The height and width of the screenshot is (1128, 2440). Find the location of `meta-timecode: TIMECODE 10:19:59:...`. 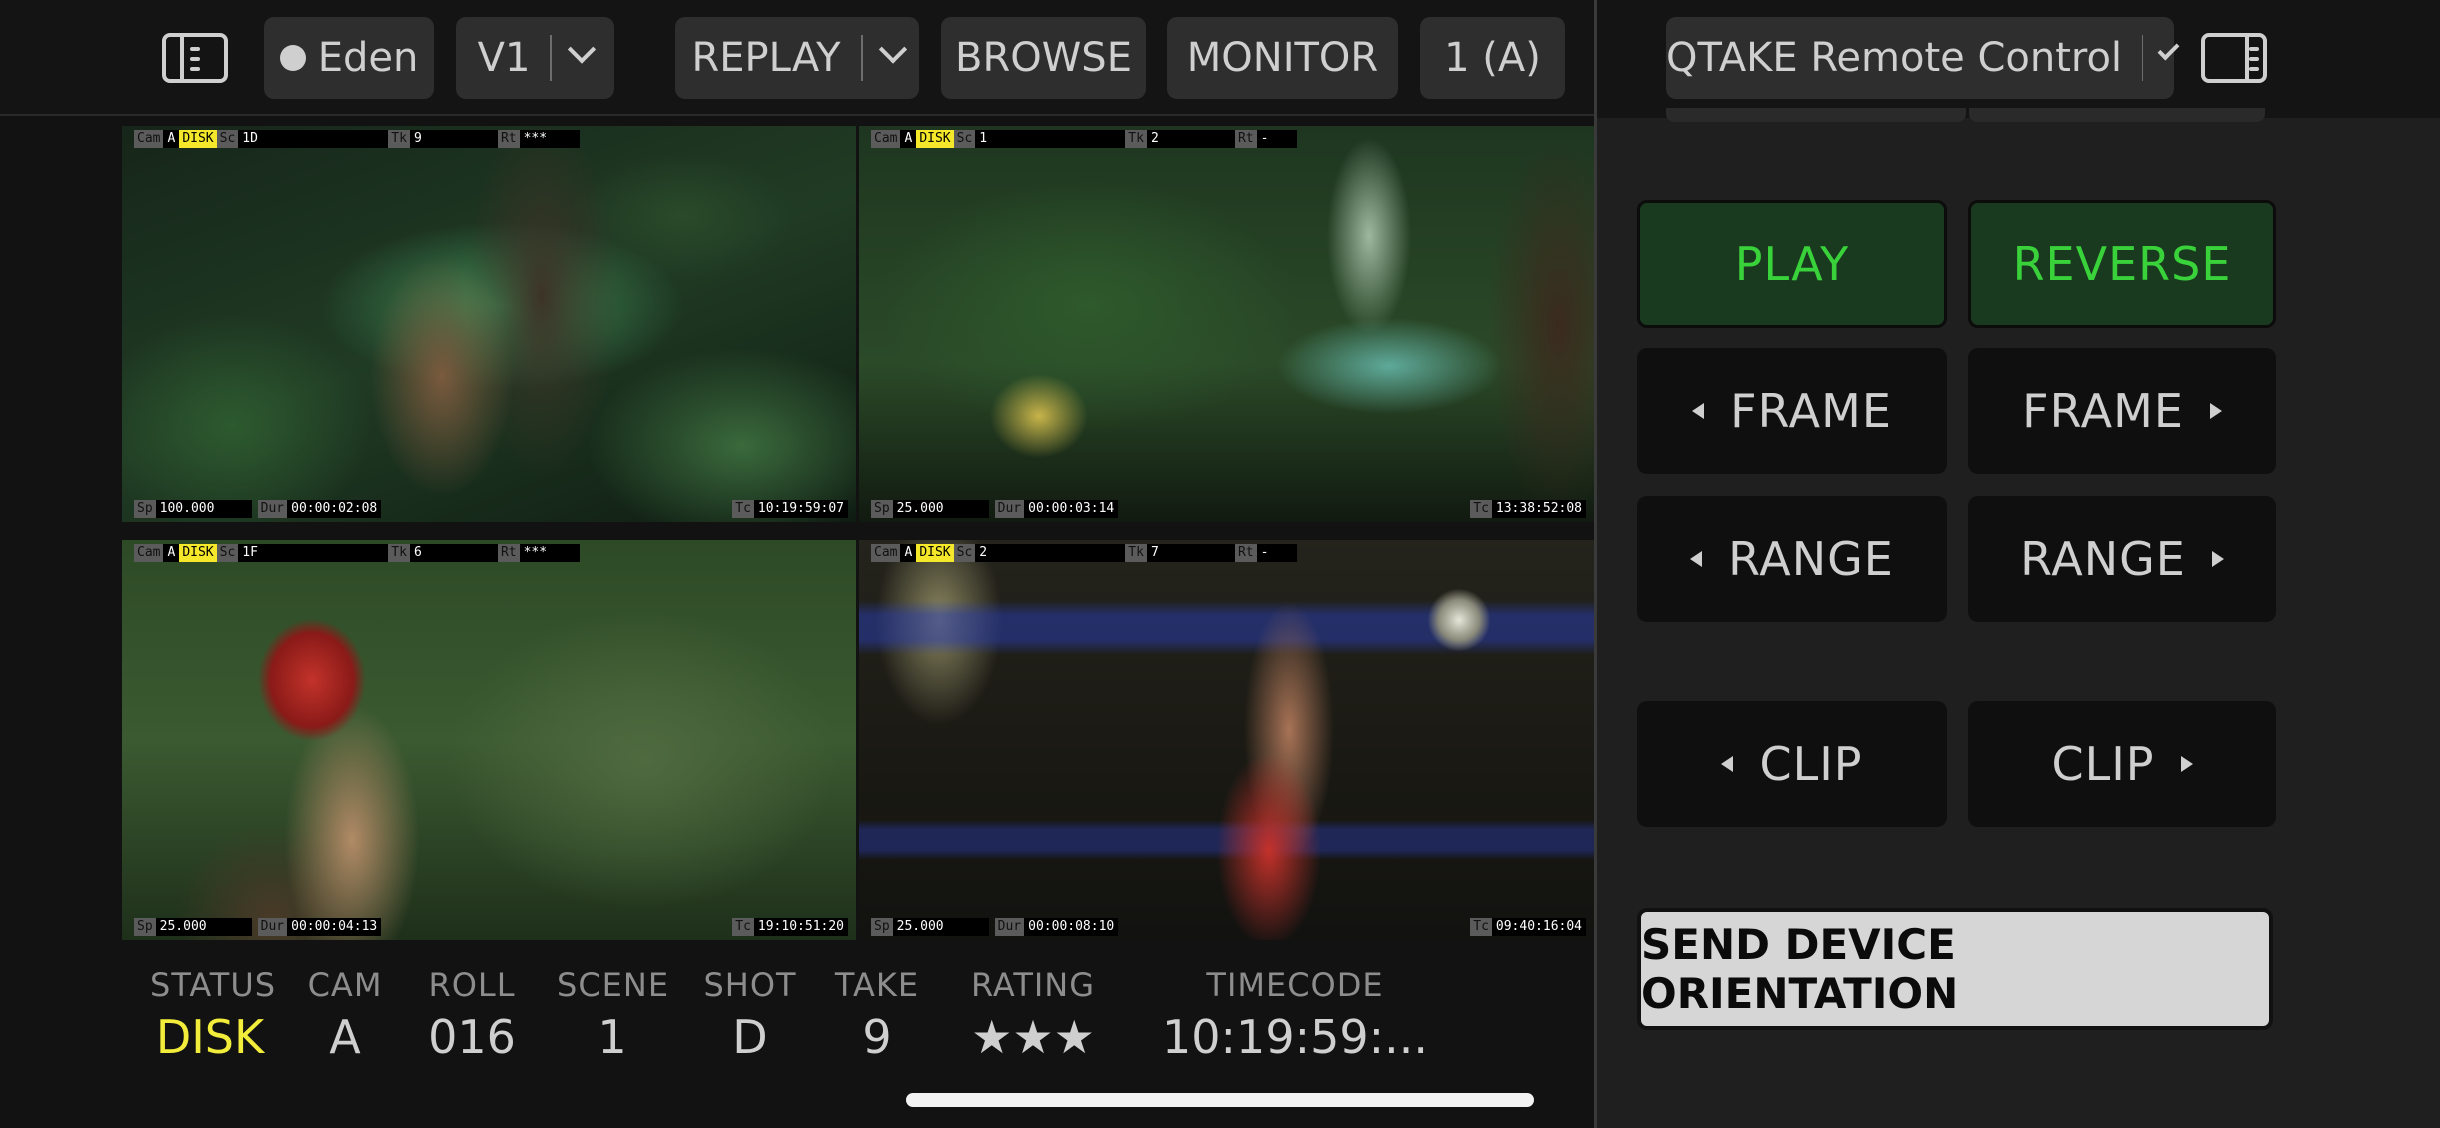

meta-timecode: TIMECODE 10:19:59:... is located at coordinates (1295, 1015).